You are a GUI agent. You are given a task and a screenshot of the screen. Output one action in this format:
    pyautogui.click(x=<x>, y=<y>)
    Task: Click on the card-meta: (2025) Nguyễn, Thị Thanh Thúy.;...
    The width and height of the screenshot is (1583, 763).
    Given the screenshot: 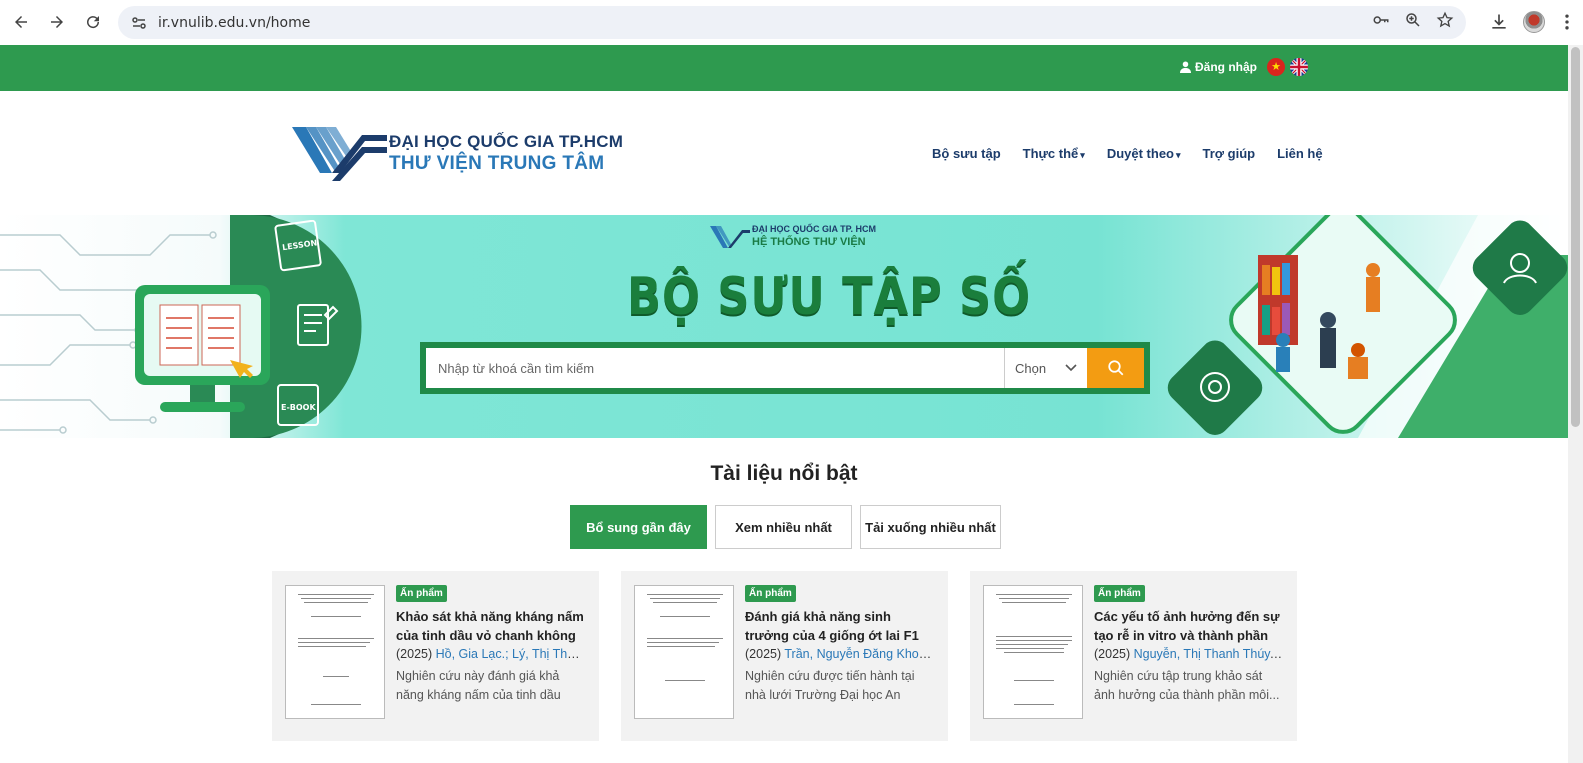 What is the action you would take?
    pyautogui.click(x=1189, y=654)
    